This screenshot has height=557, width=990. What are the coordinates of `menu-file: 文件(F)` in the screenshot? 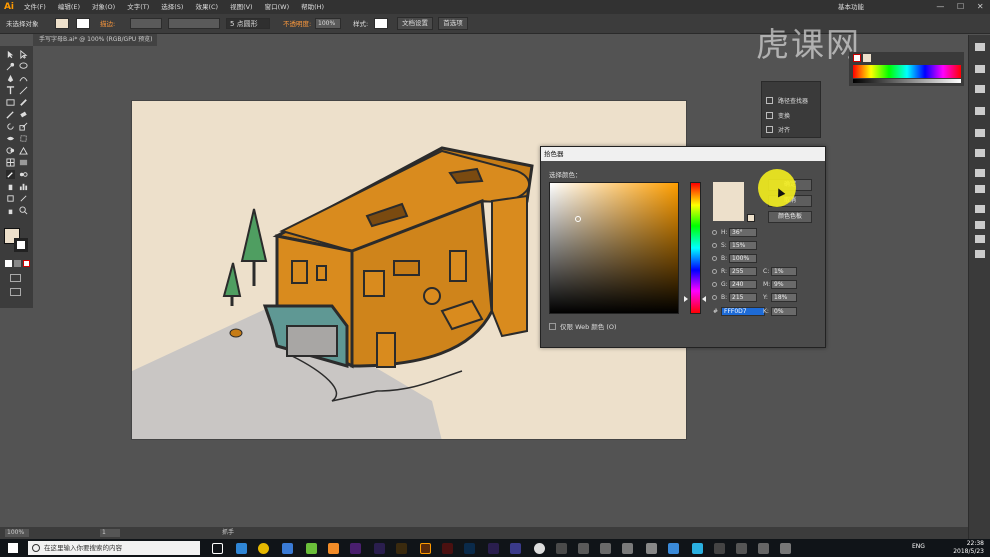 It's located at (35, 7).